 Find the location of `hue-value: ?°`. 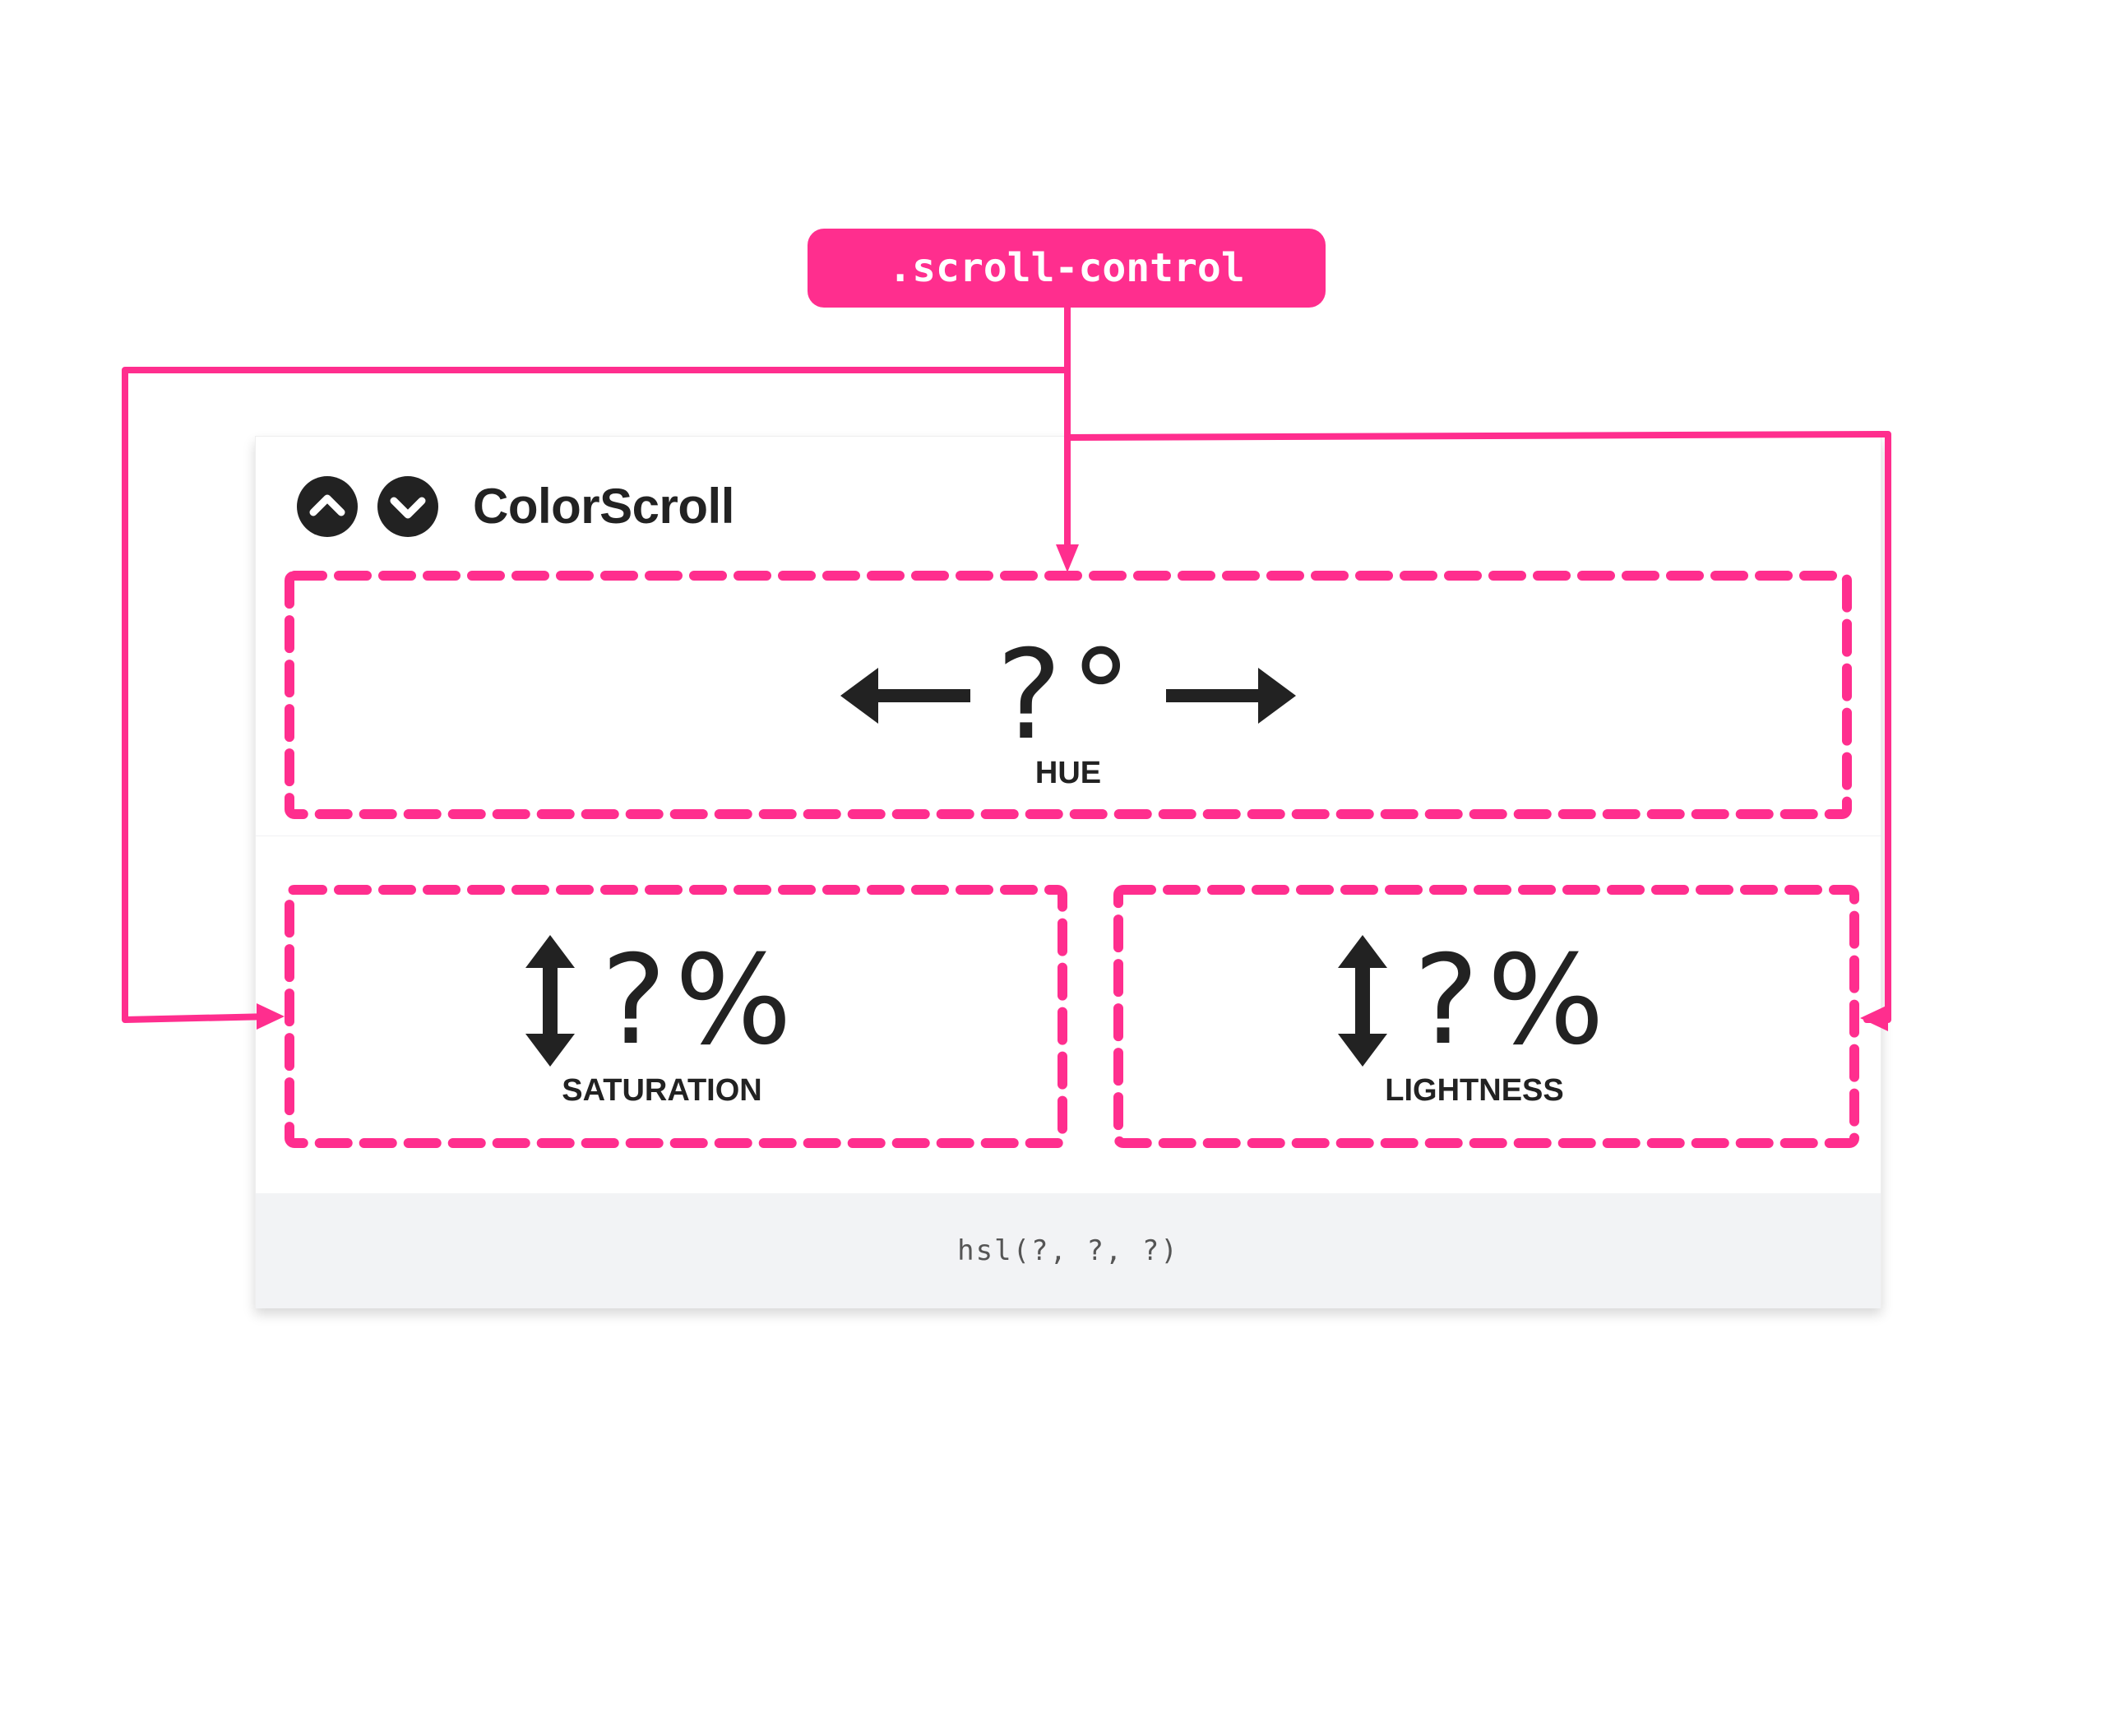

hue-value: ?° is located at coordinates (1068, 695).